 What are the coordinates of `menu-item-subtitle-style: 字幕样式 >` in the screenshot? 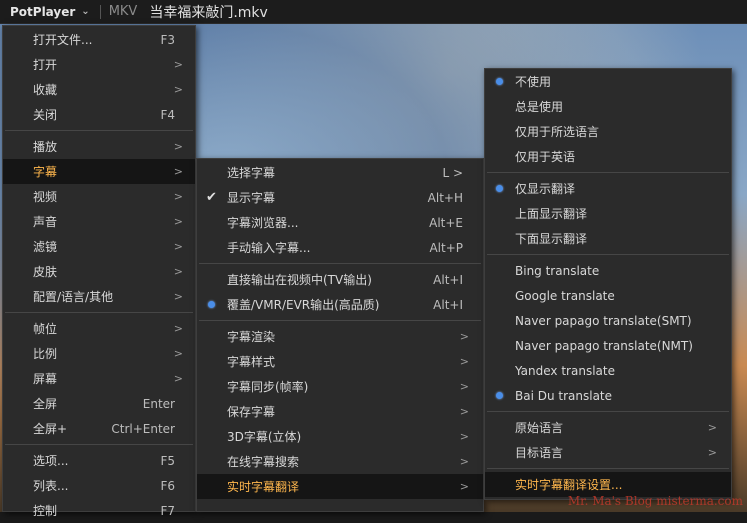 It's located at (340, 361).